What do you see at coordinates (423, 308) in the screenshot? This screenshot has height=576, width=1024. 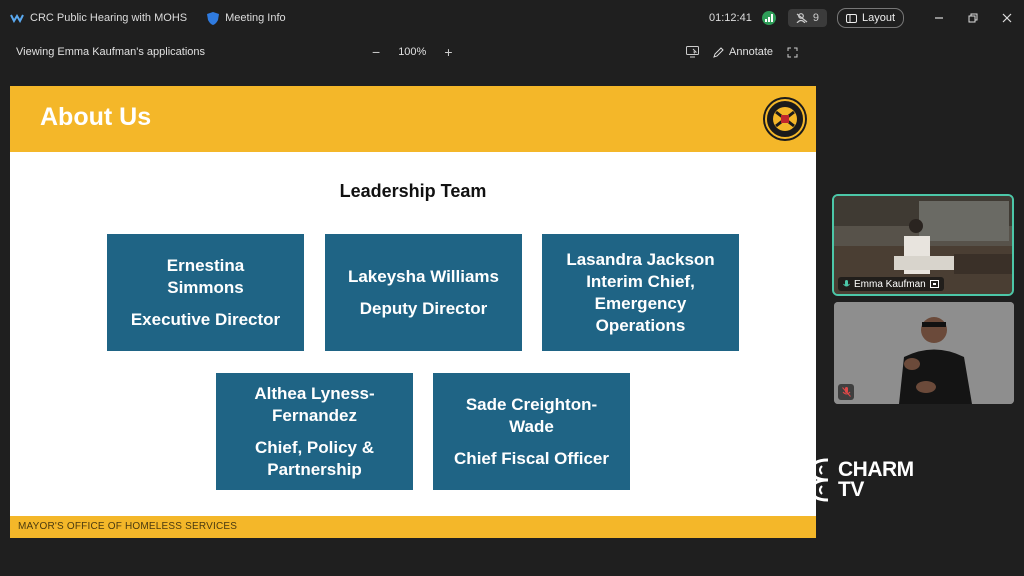 I see `leader-role: Deputy Director` at bounding box center [423, 308].